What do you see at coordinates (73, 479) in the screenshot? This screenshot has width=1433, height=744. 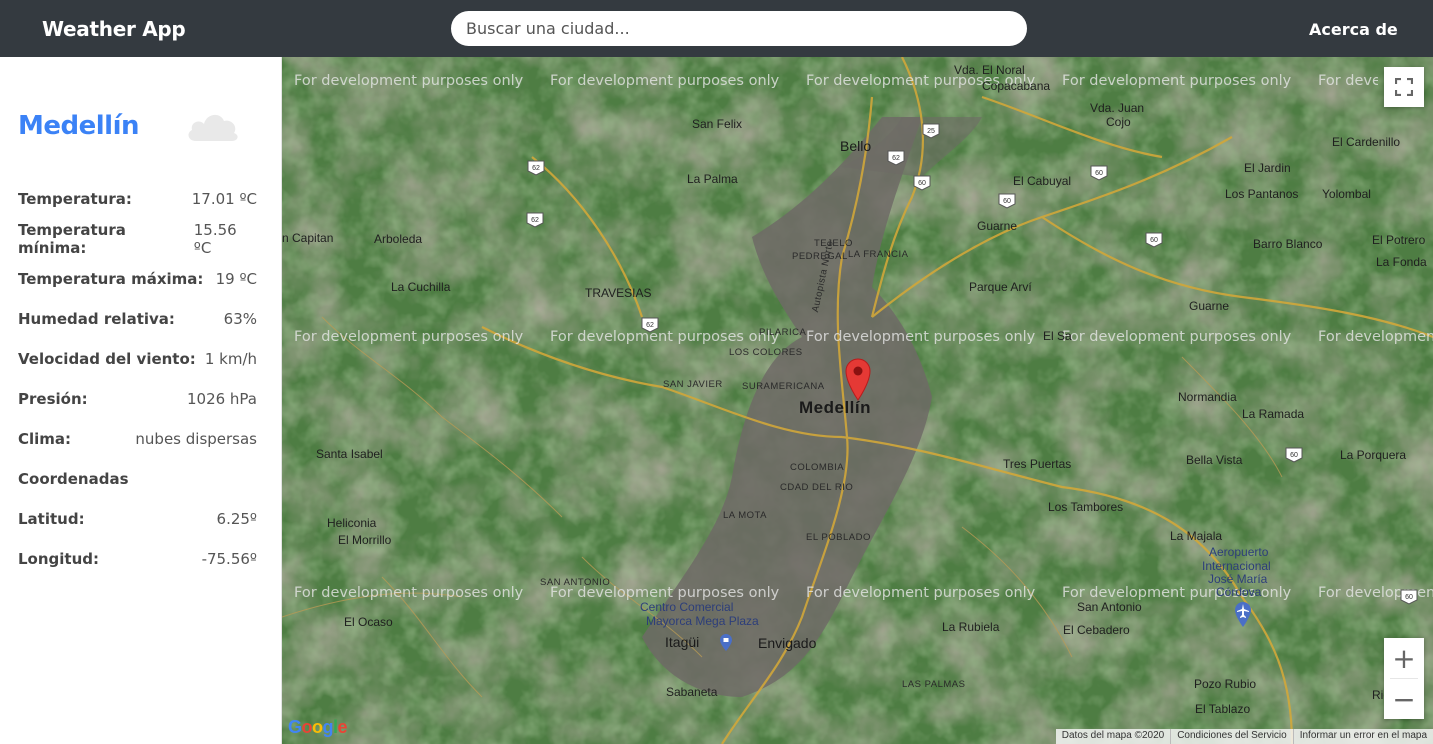 I see `weather-row-label: Coordenadas` at bounding box center [73, 479].